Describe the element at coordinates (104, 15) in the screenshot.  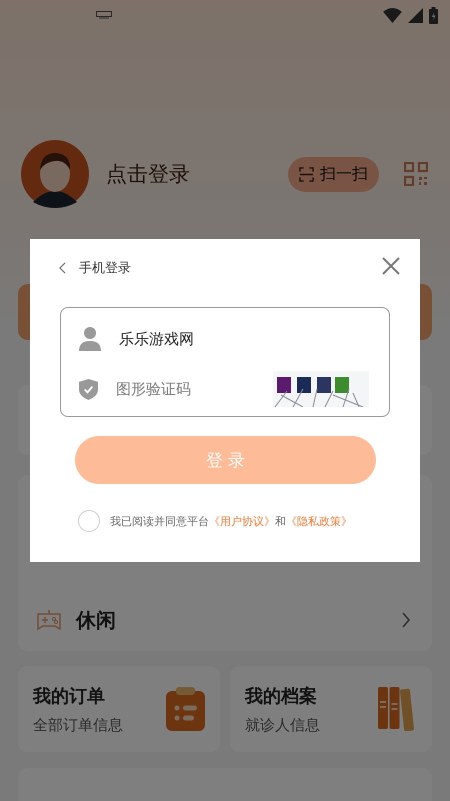
I see `keyboard-icon` at that location.